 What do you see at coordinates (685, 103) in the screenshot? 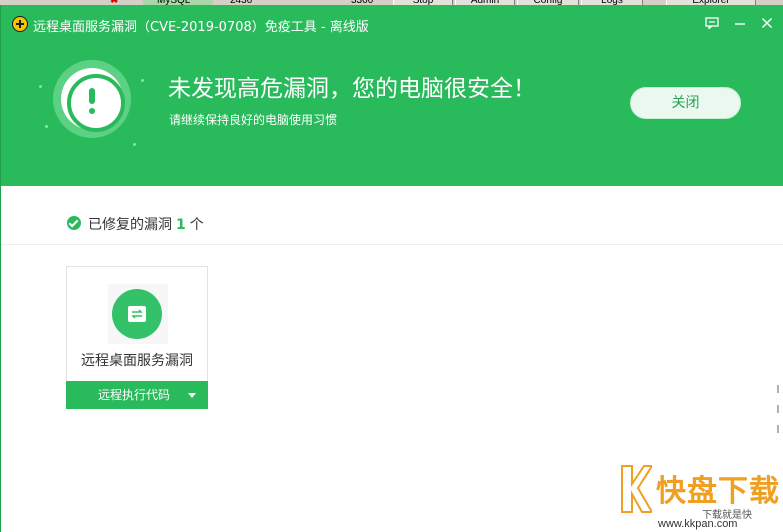
I see `close-button: 关闭` at bounding box center [685, 103].